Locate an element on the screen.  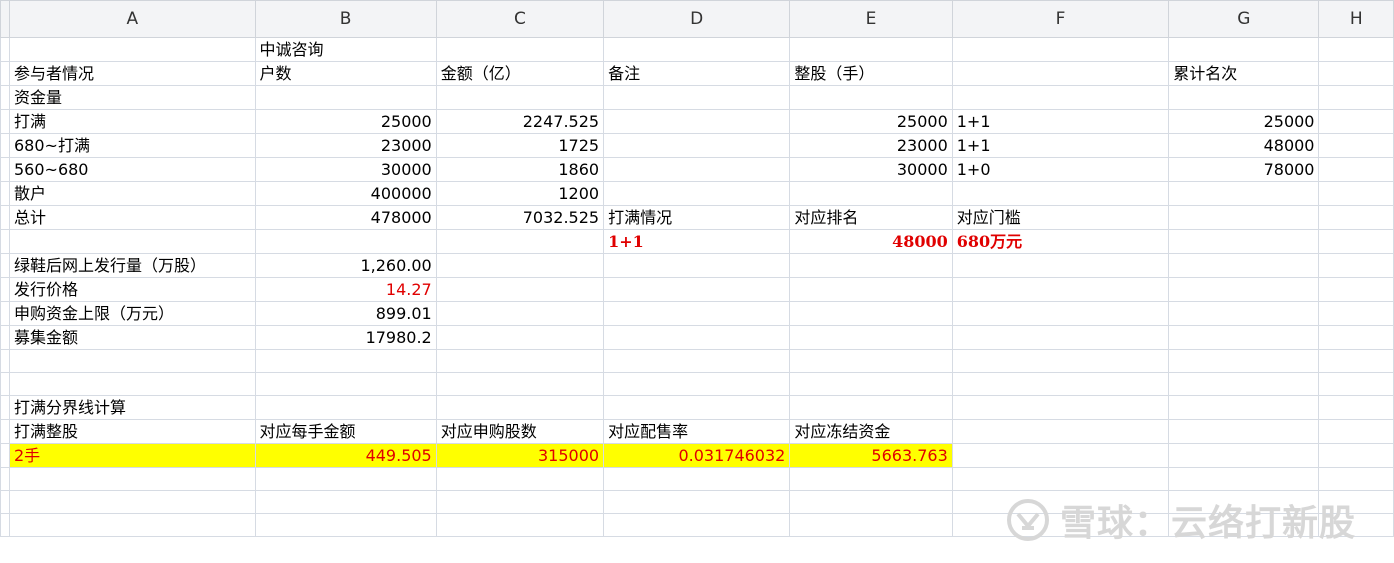
cell-g5: 48000 is located at coordinates (1244, 145).